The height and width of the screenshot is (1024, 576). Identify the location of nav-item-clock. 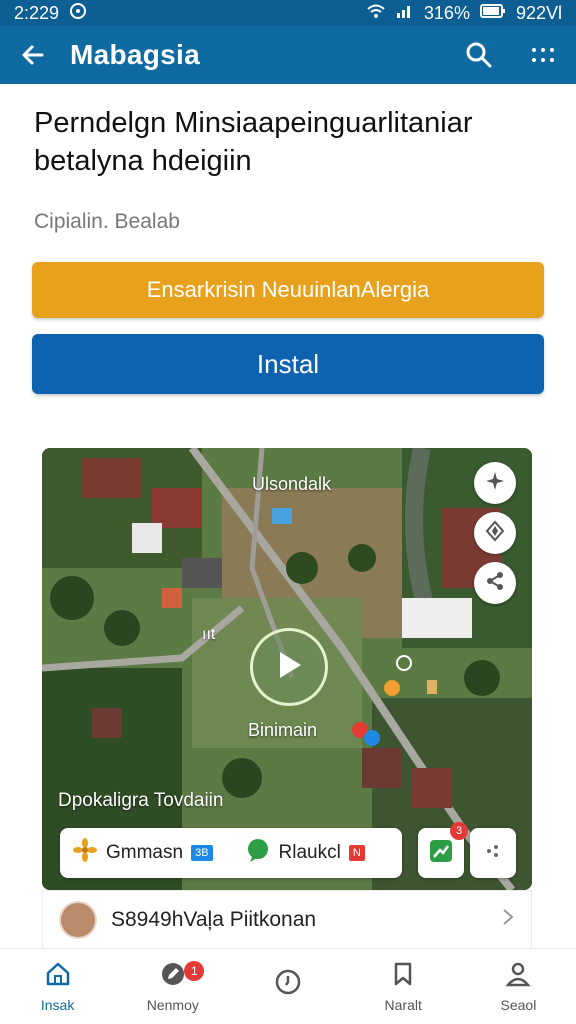
(287, 986).